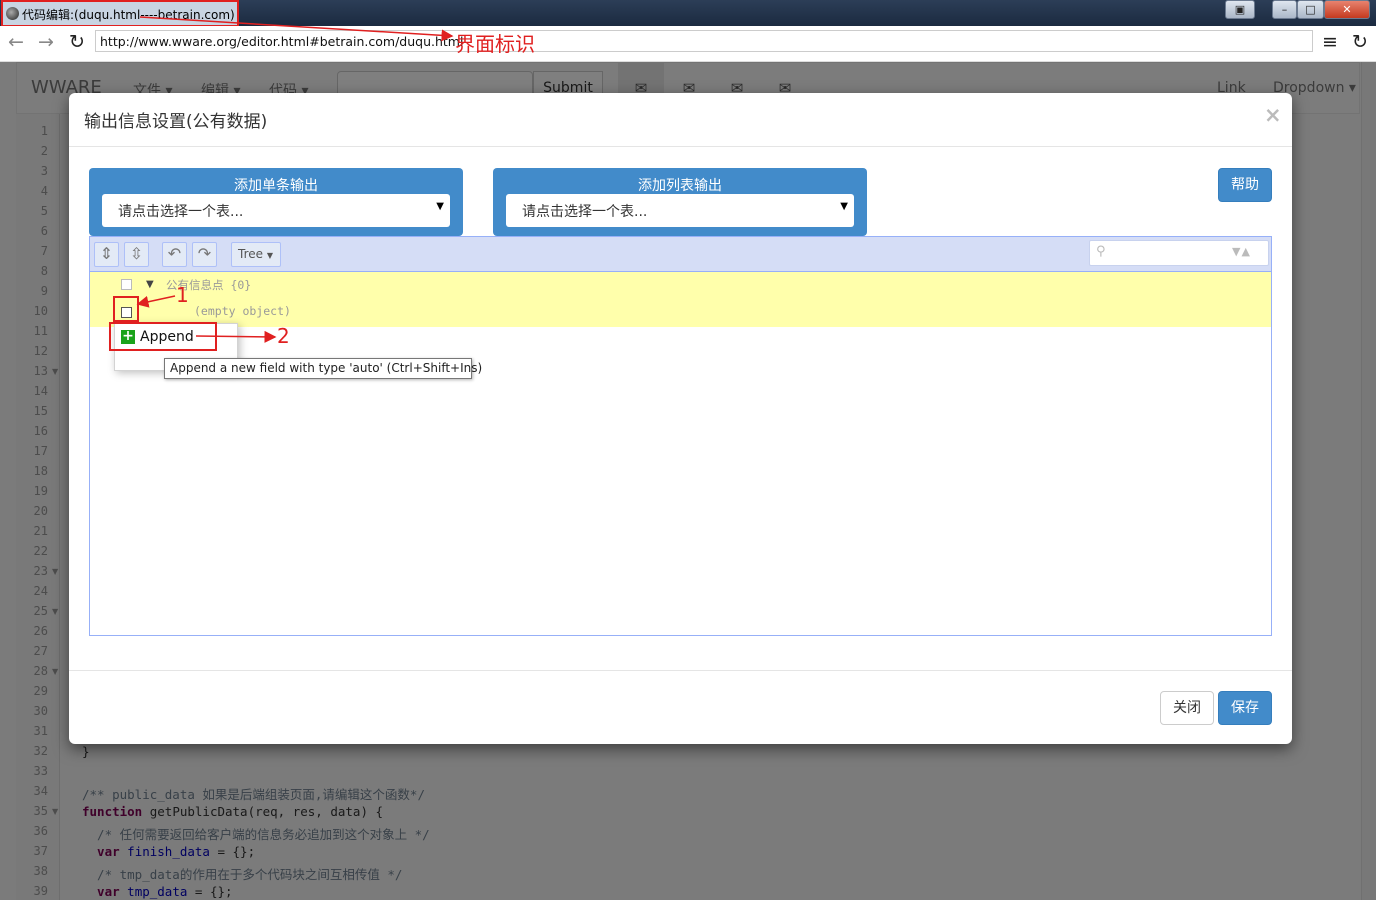  Describe the element at coordinates (182, 295) in the screenshot. I see `annotation-step-1: 1` at that location.